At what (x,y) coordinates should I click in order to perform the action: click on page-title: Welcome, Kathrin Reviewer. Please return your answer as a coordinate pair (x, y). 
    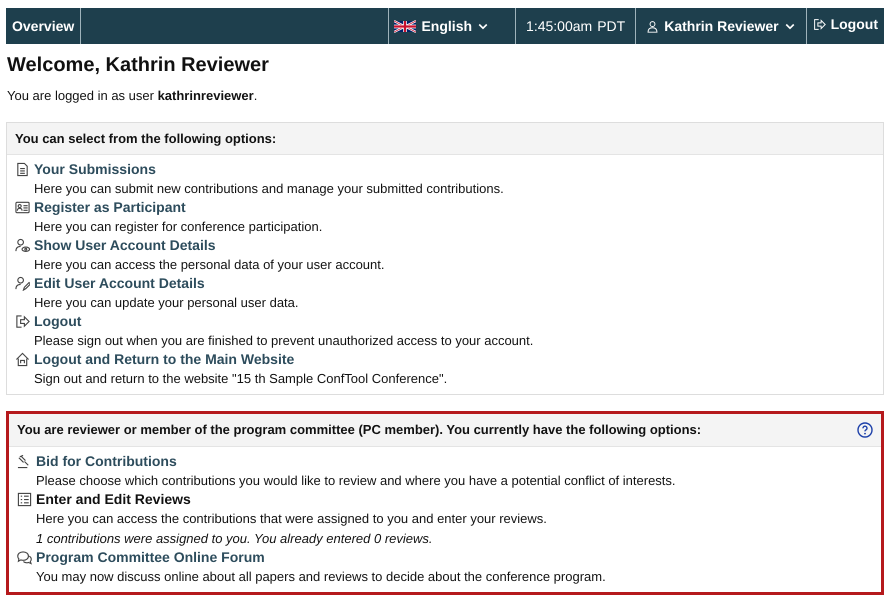
    Looking at the image, I should click on (138, 65).